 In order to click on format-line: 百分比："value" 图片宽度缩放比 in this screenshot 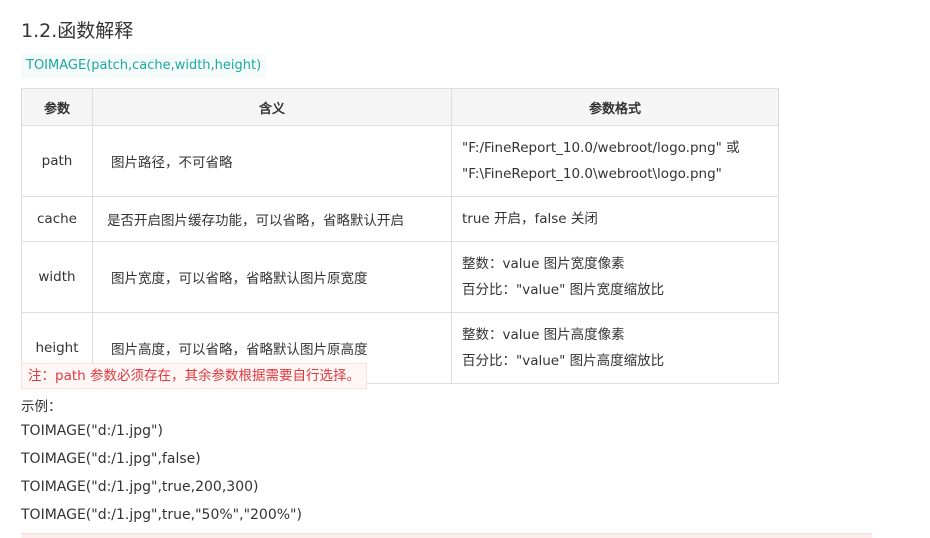, I will do `click(563, 290)`.